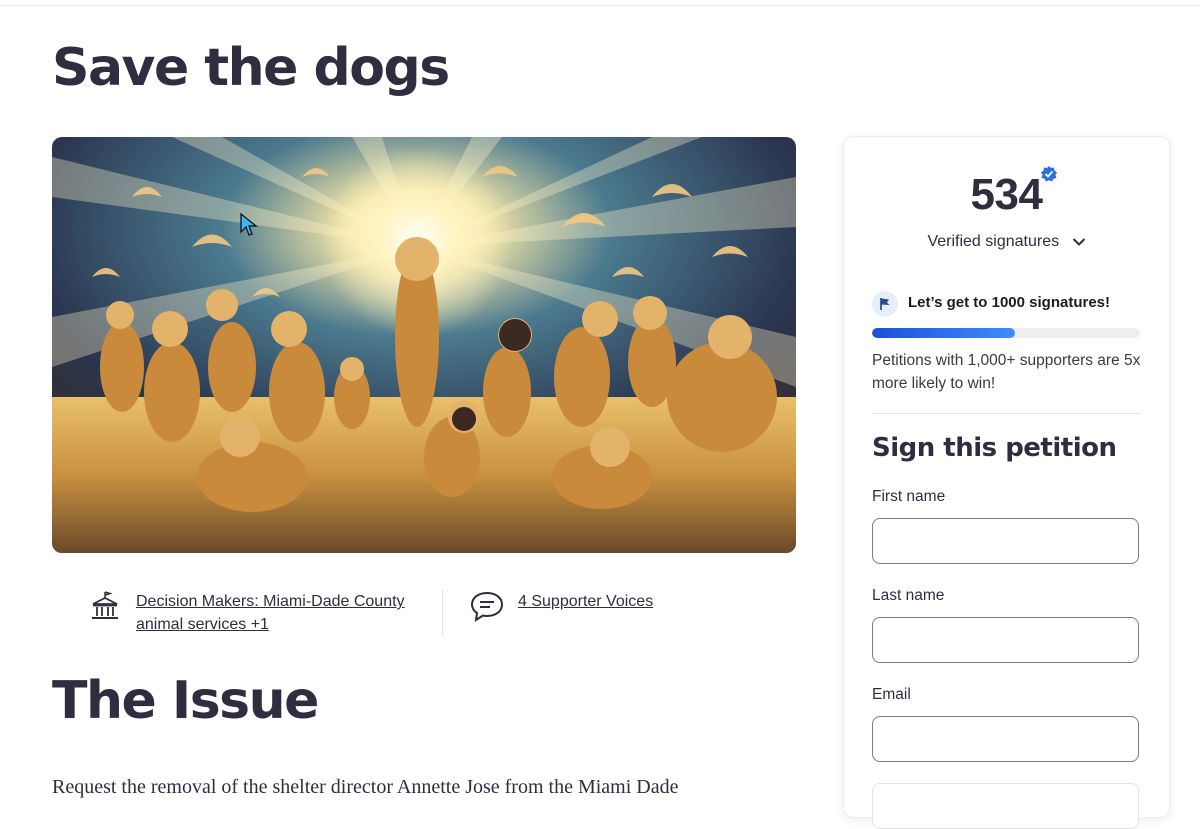  Describe the element at coordinates (1006, 413) in the screenshot. I see `card-divider` at that location.